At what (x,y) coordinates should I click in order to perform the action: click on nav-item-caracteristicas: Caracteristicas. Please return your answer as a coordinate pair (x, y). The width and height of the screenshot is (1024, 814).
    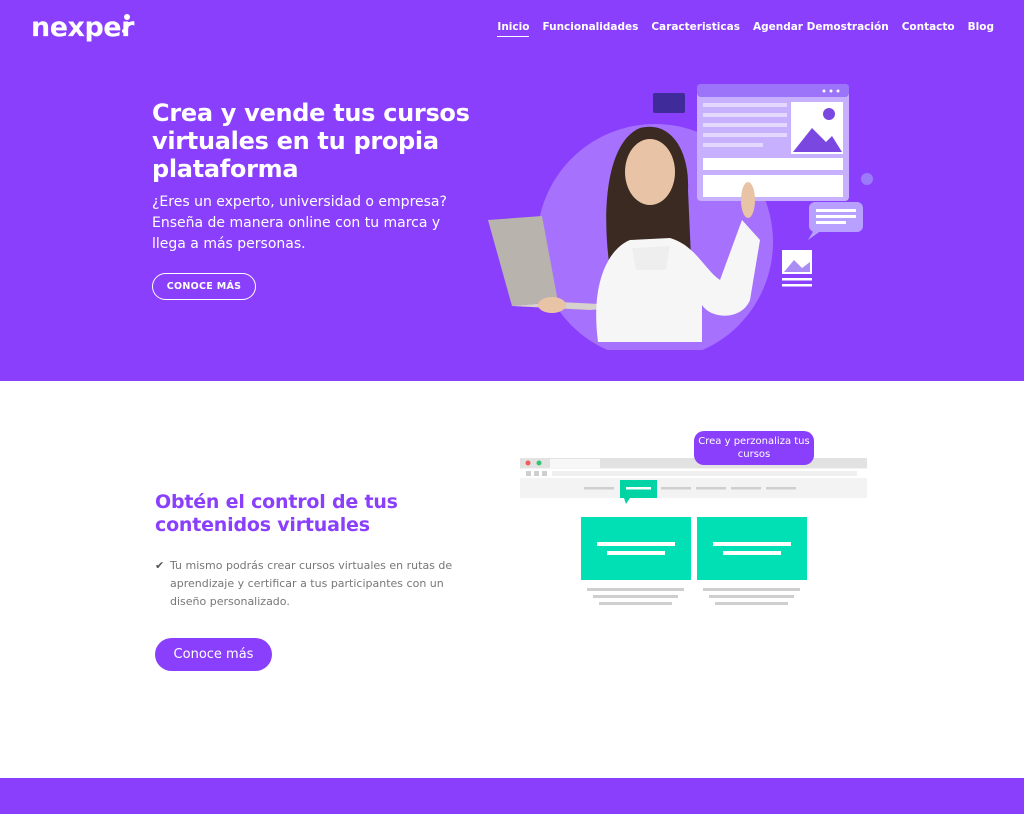
    Looking at the image, I should click on (695, 29).